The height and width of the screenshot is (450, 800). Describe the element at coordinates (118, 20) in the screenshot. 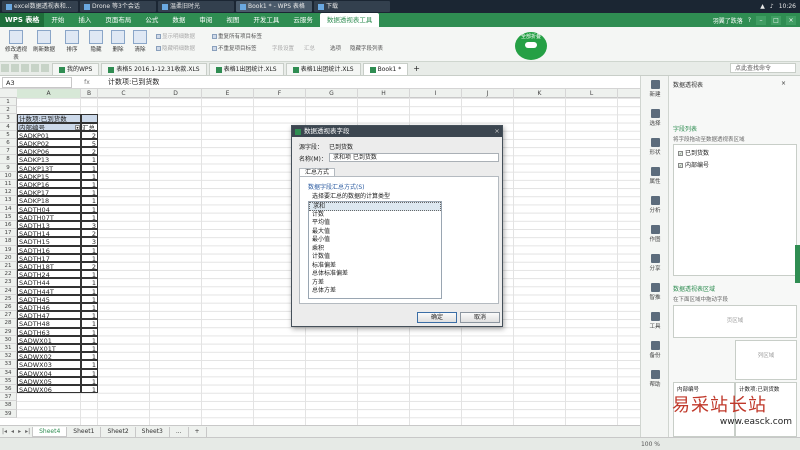

I see `tab-page-layout: 页面布局` at that location.